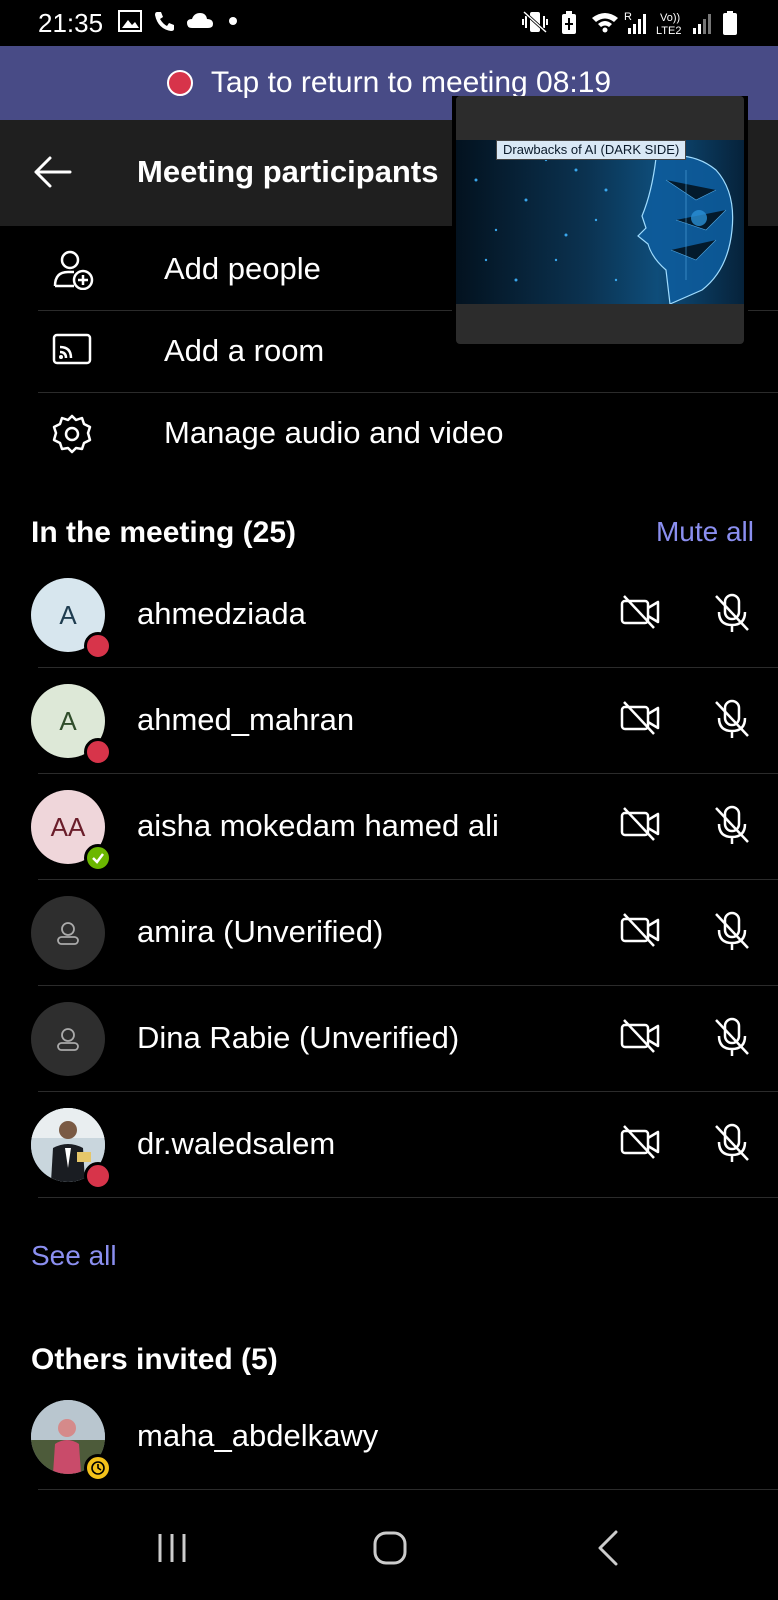 The width and height of the screenshot is (778, 1600). I want to click on back-arrow-icon, so click(52, 172).